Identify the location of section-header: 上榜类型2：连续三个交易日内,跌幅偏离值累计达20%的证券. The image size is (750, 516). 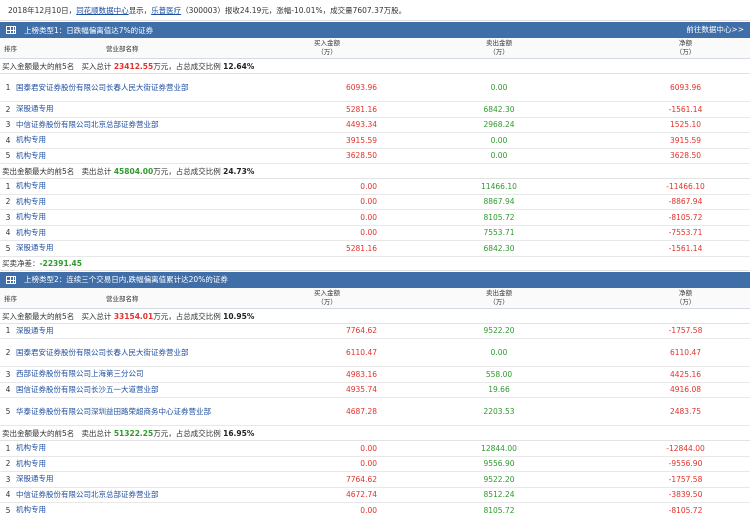
(375, 279).